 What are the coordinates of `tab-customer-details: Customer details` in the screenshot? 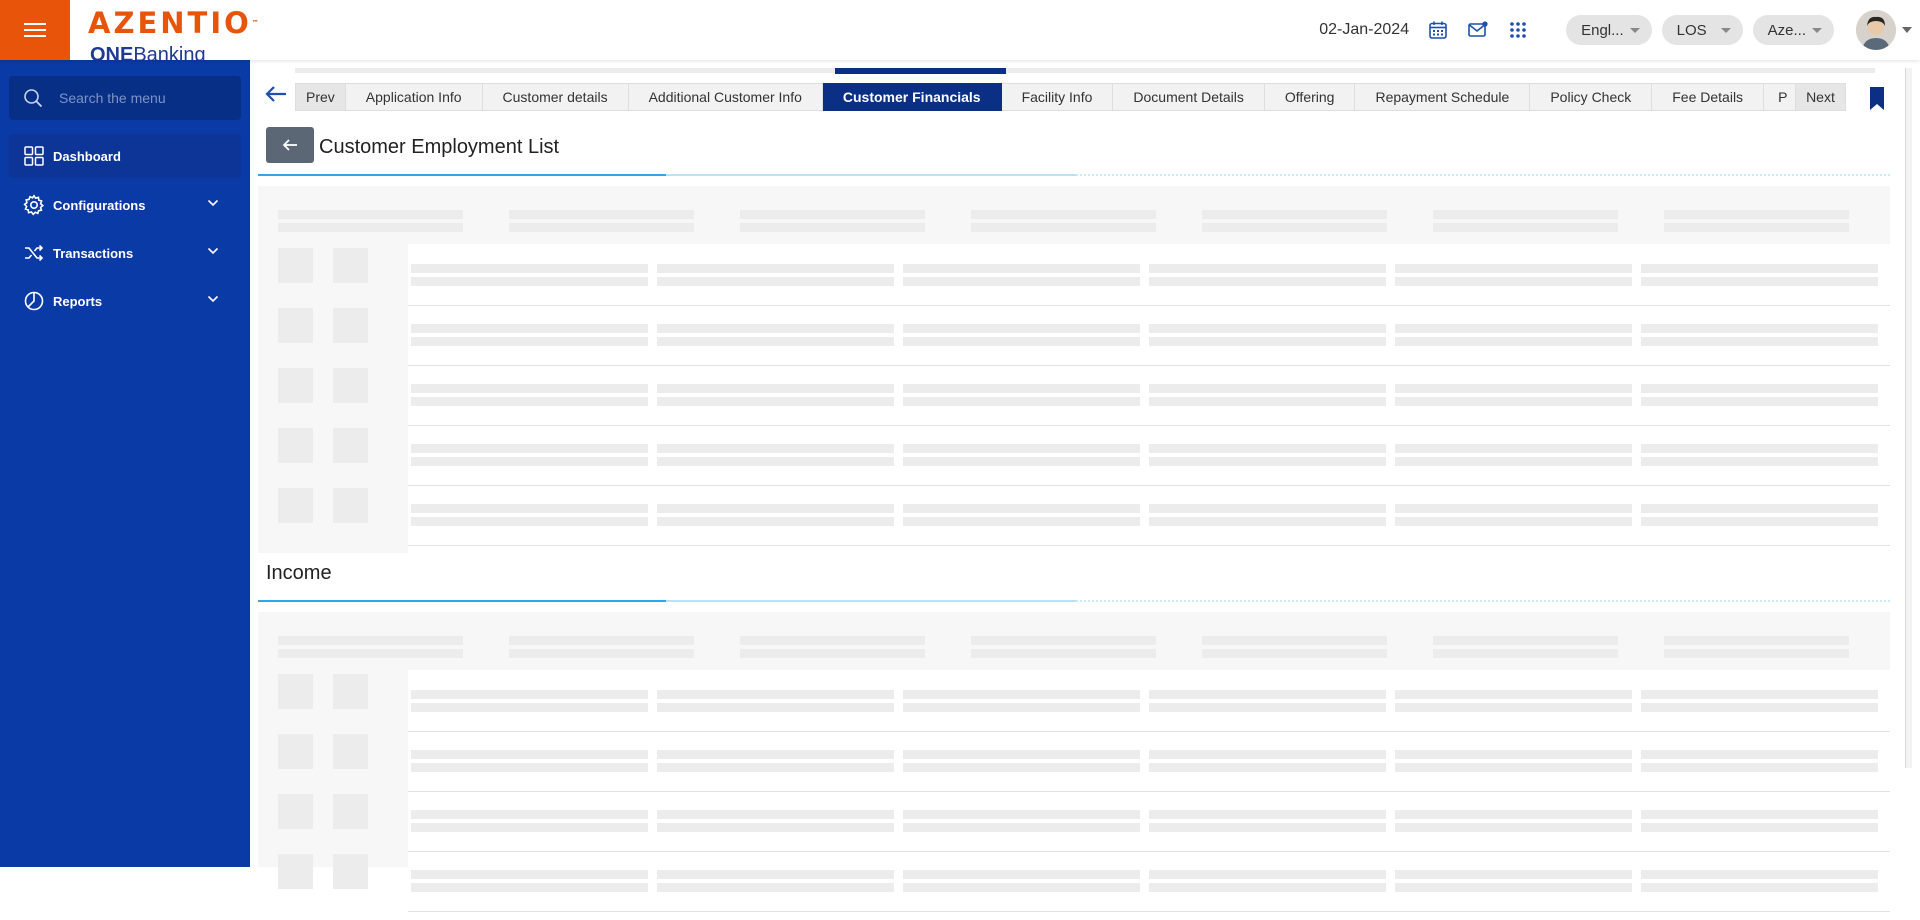 It's located at (555, 97).